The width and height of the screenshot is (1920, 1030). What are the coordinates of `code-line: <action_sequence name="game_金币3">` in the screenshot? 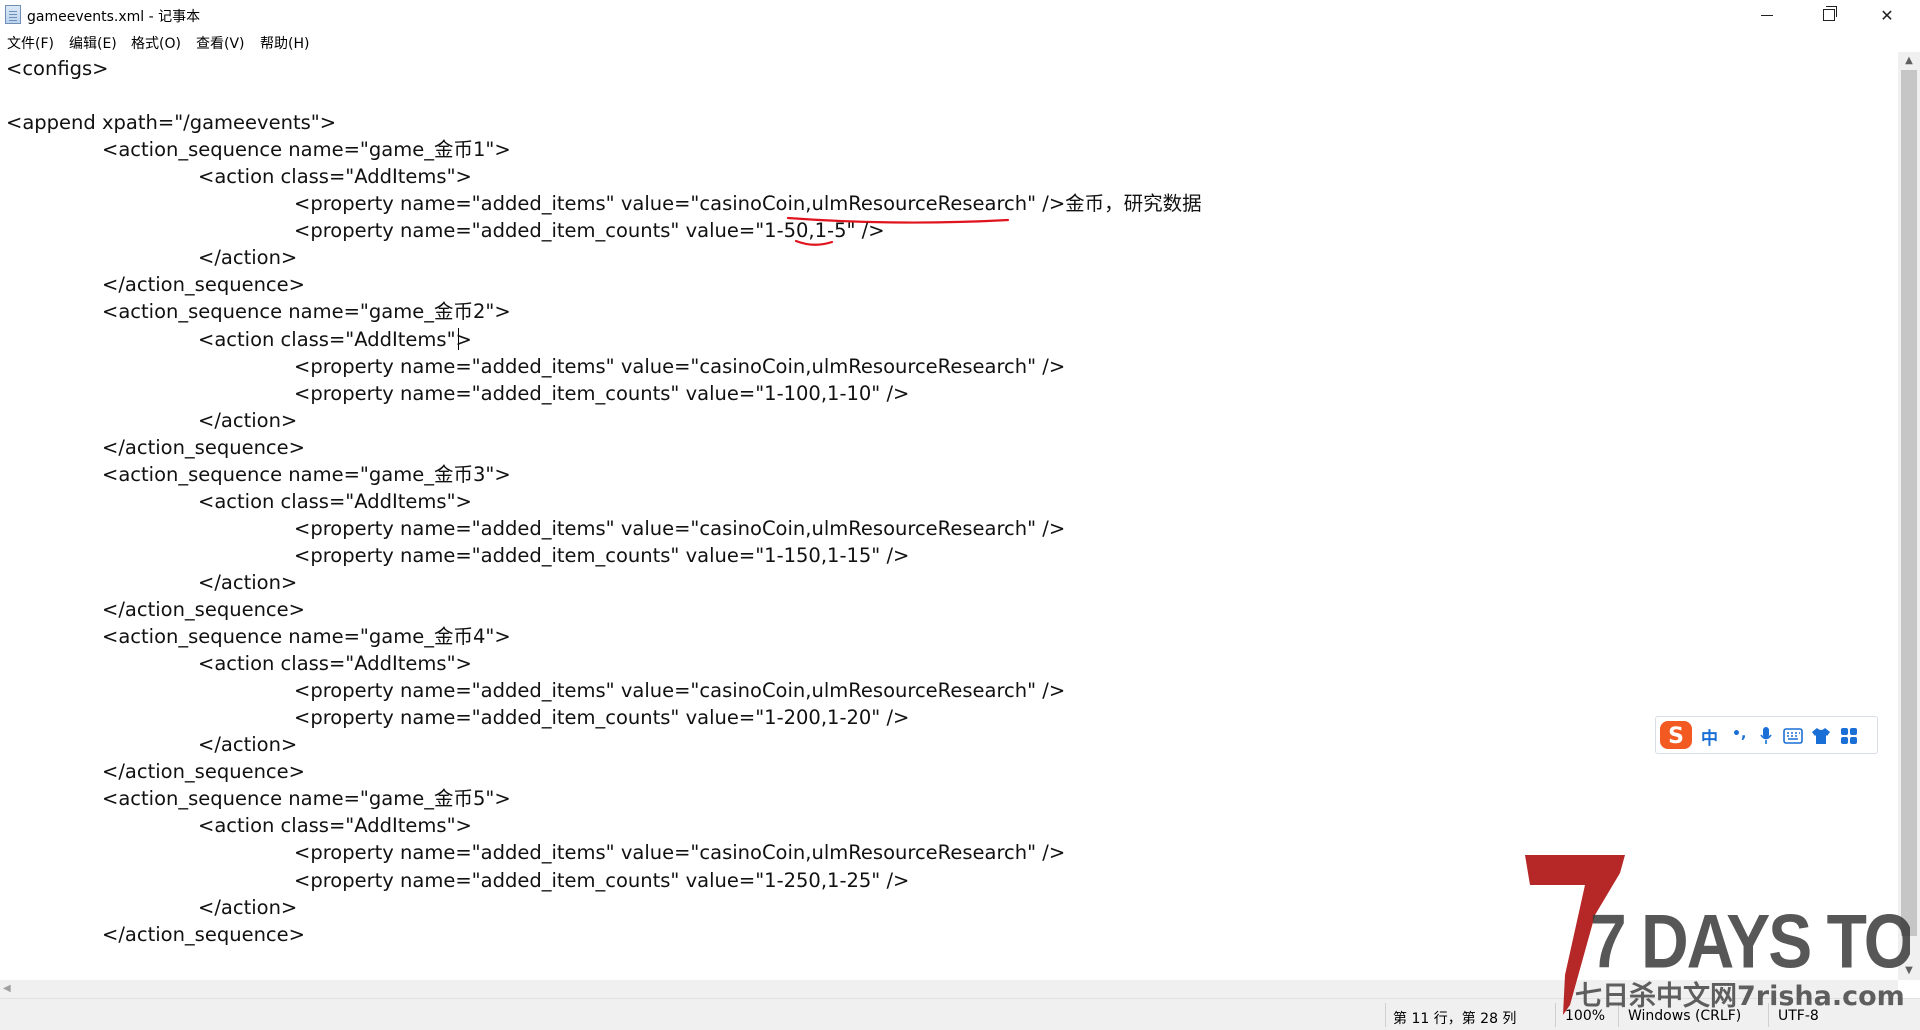 It's located at (306, 474).